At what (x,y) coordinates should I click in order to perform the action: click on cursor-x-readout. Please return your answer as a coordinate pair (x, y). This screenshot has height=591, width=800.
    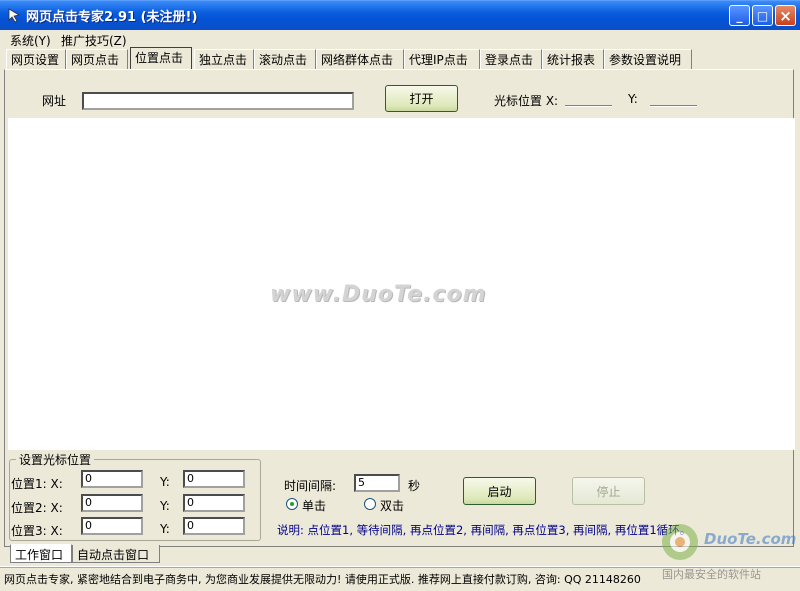
    Looking at the image, I should click on (588, 98).